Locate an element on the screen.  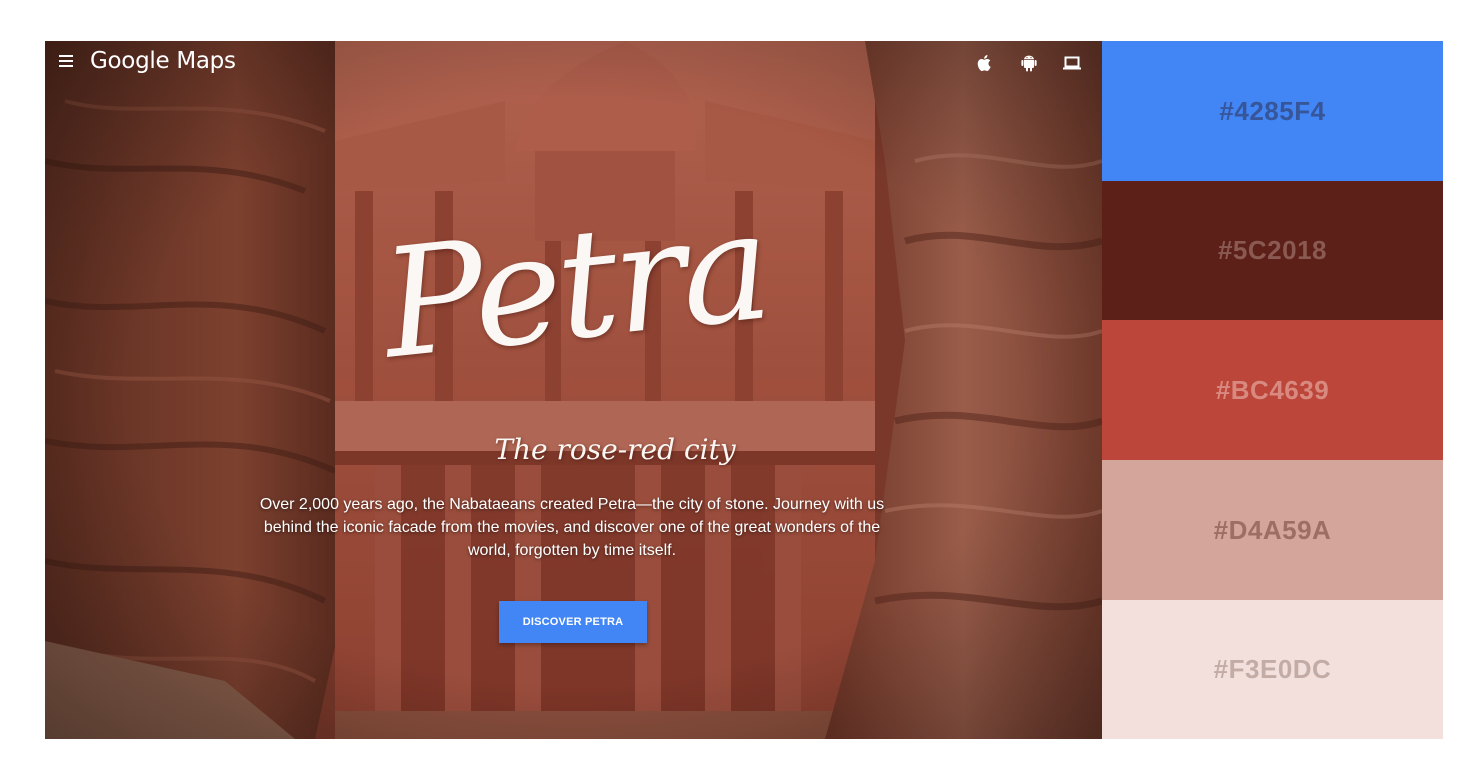
laptop-icon is located at coordinates (1072, 63).